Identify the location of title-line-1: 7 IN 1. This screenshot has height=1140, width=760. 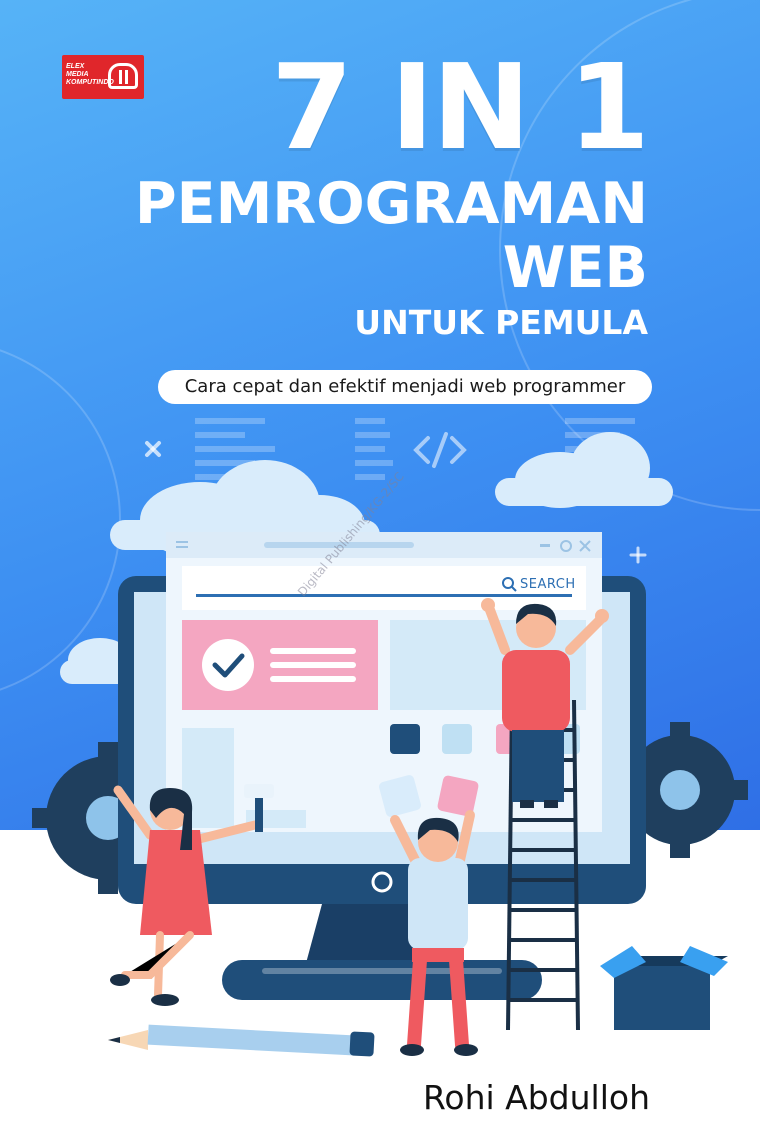
(460, 107).